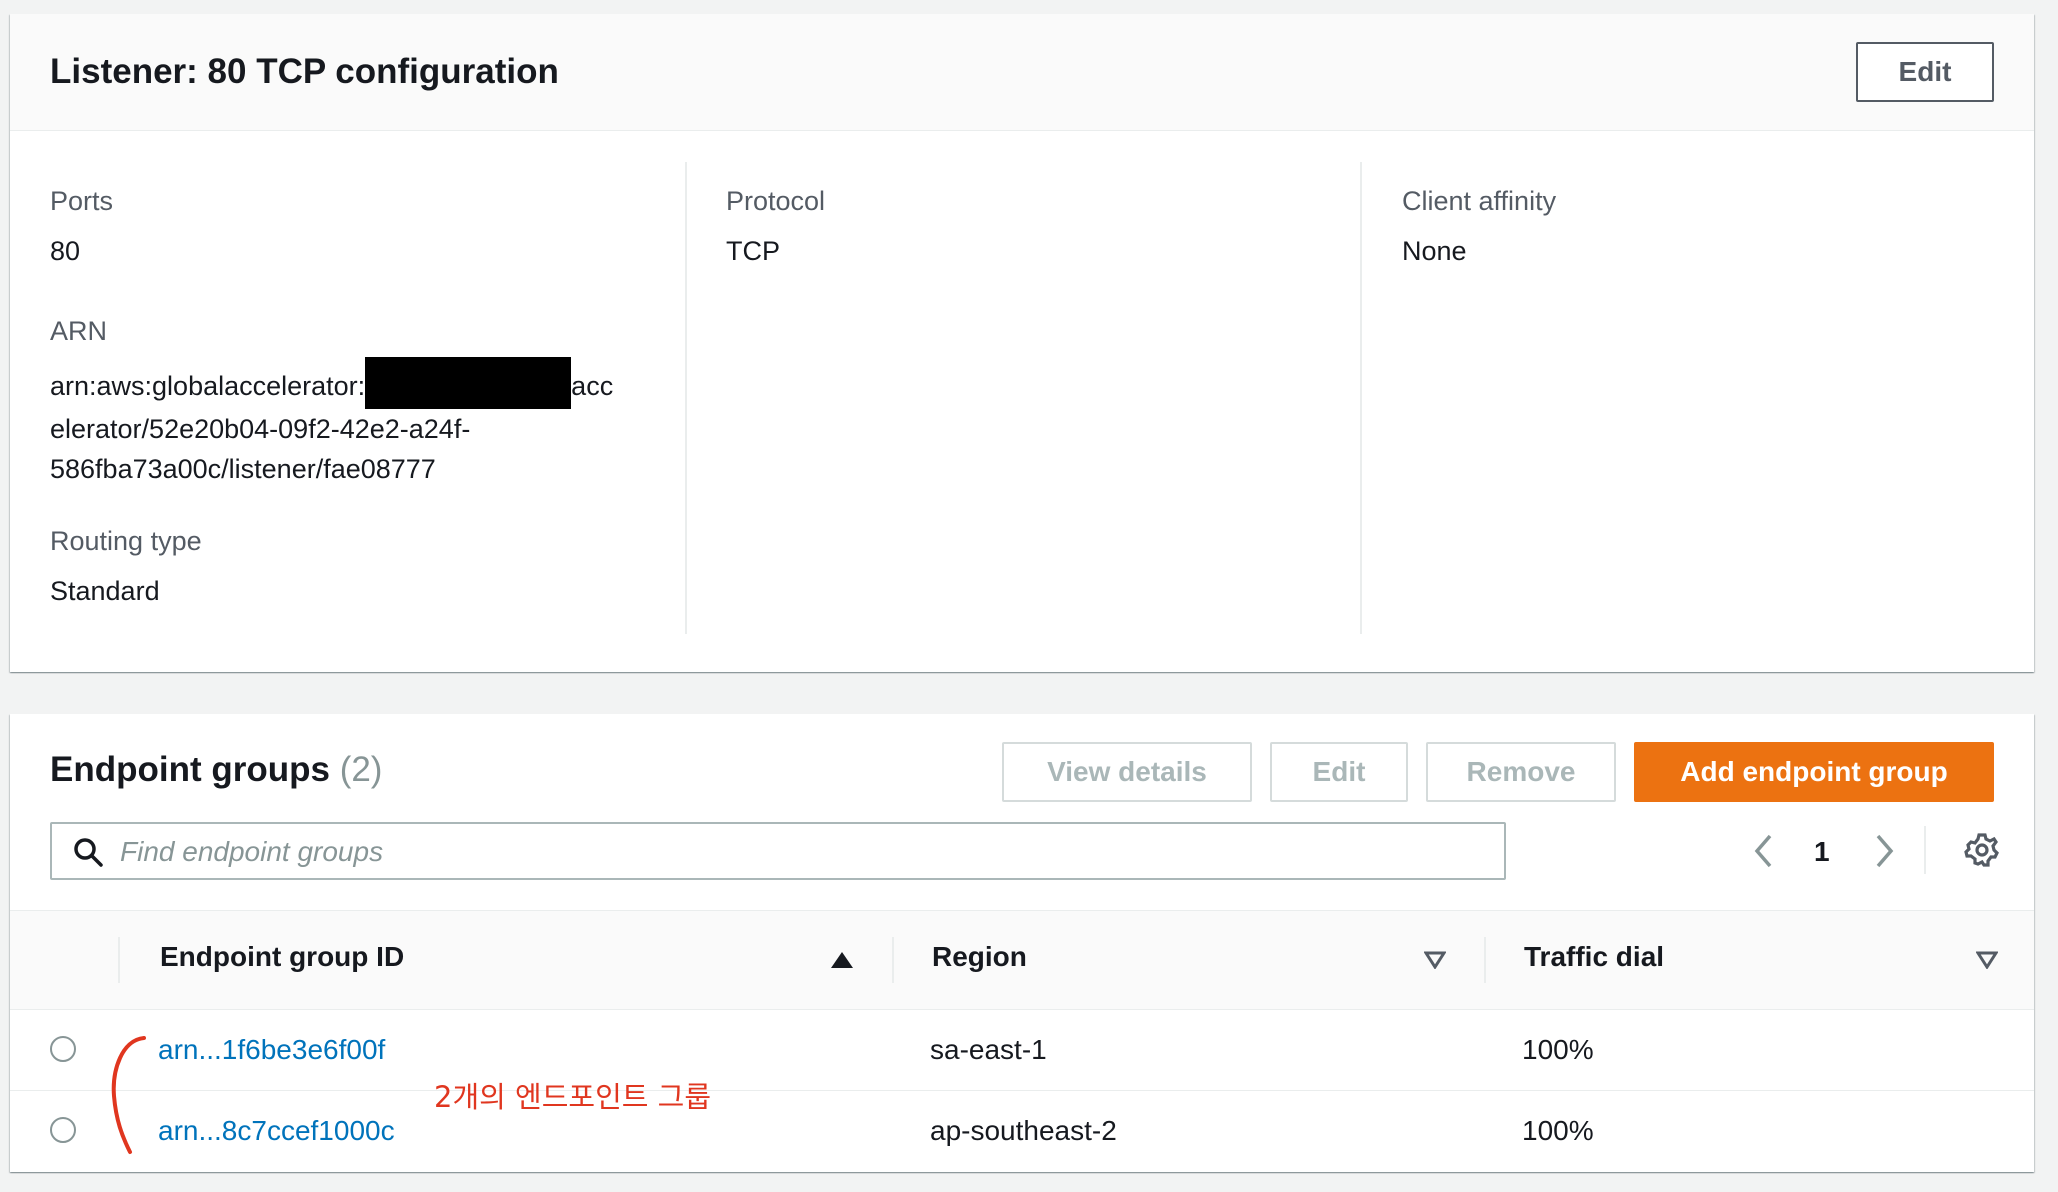  I want to click on arn-label: ARN, so click(79, 331).